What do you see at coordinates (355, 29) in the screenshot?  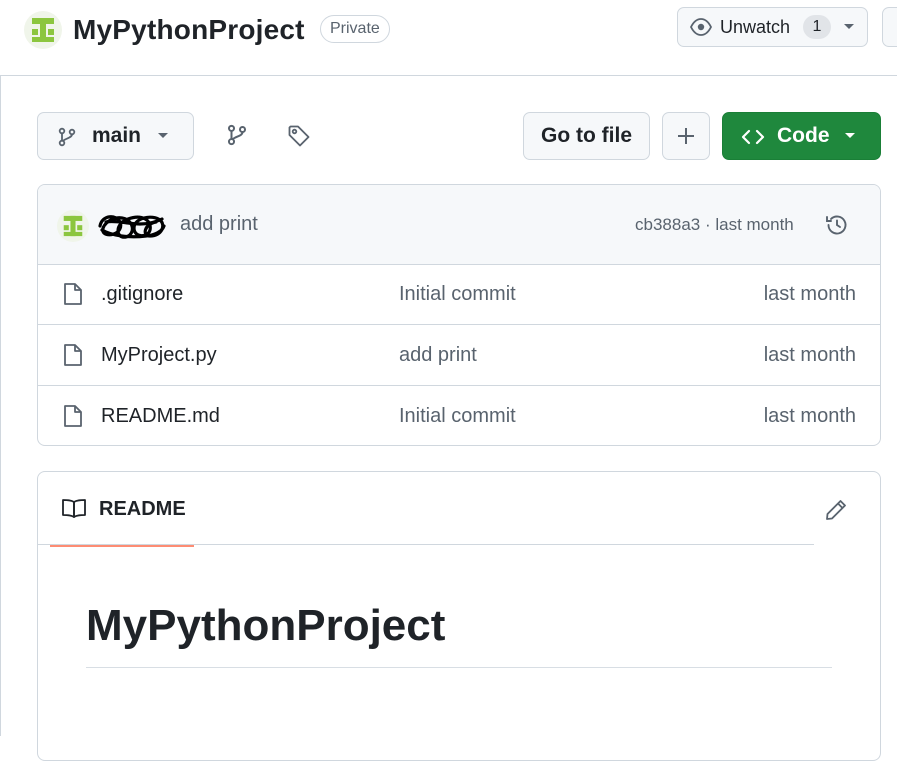 I see `visibility-badge: Private` at bounding box center [355, 29].